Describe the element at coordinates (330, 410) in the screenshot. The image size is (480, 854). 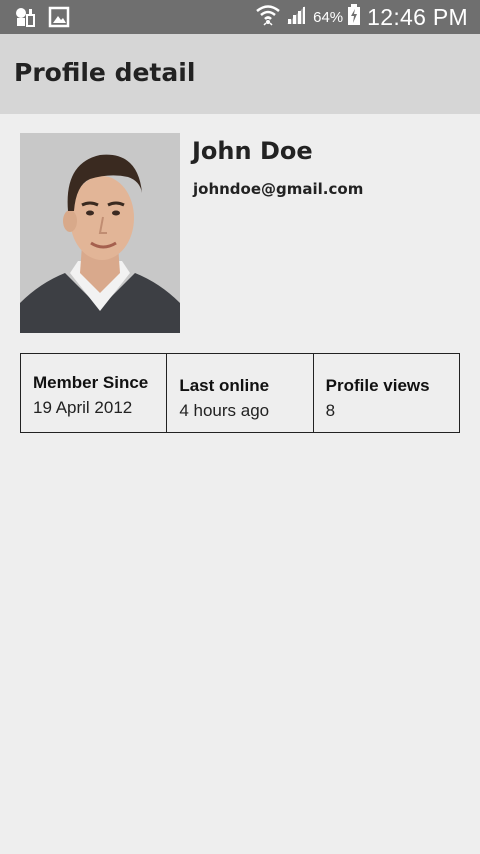
I see `stat-value: 8` at that location.